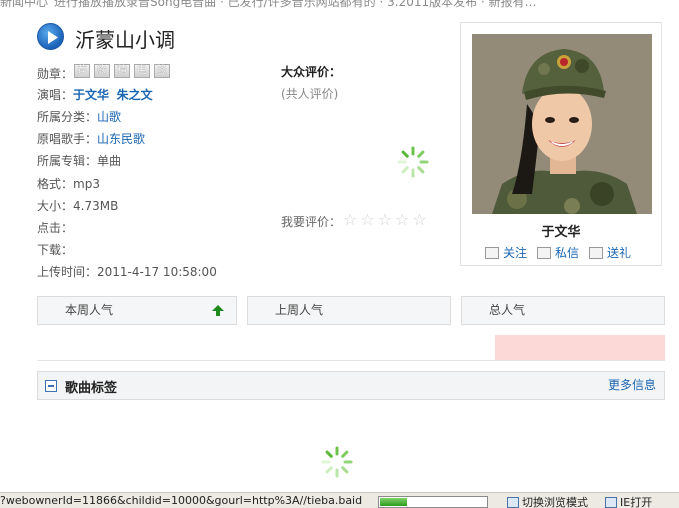 The width and height of the screenshot is (679, 508). I want to click on format-value: mp3, so click(86, 184).